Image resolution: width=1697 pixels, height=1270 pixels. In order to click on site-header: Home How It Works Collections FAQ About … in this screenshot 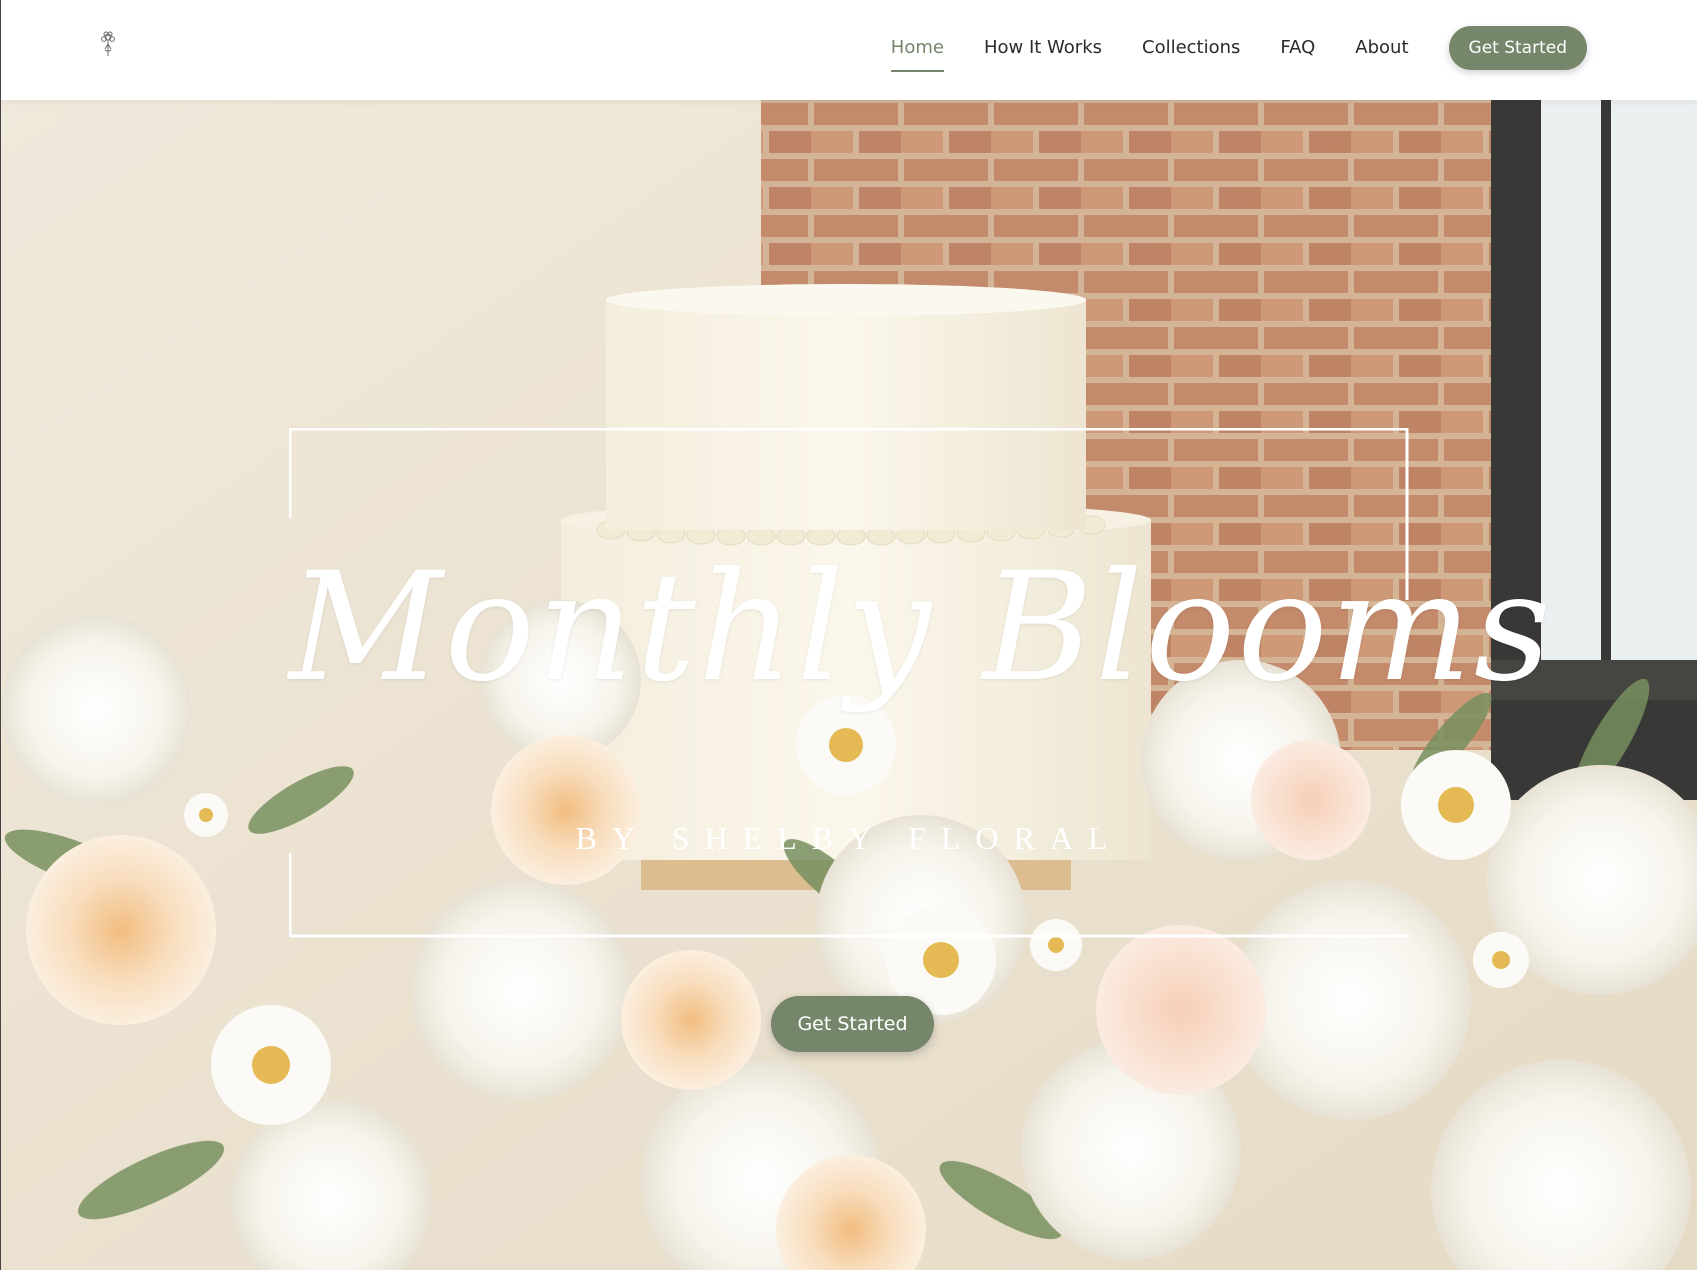, I will do `click(849, 50)`.